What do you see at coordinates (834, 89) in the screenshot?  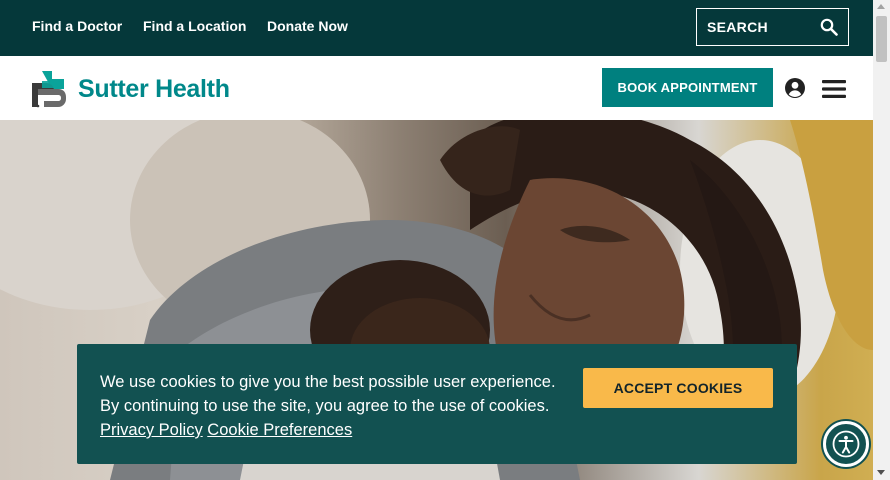 I see `hamburger-menu-icon` at bounding box center [834, 89].